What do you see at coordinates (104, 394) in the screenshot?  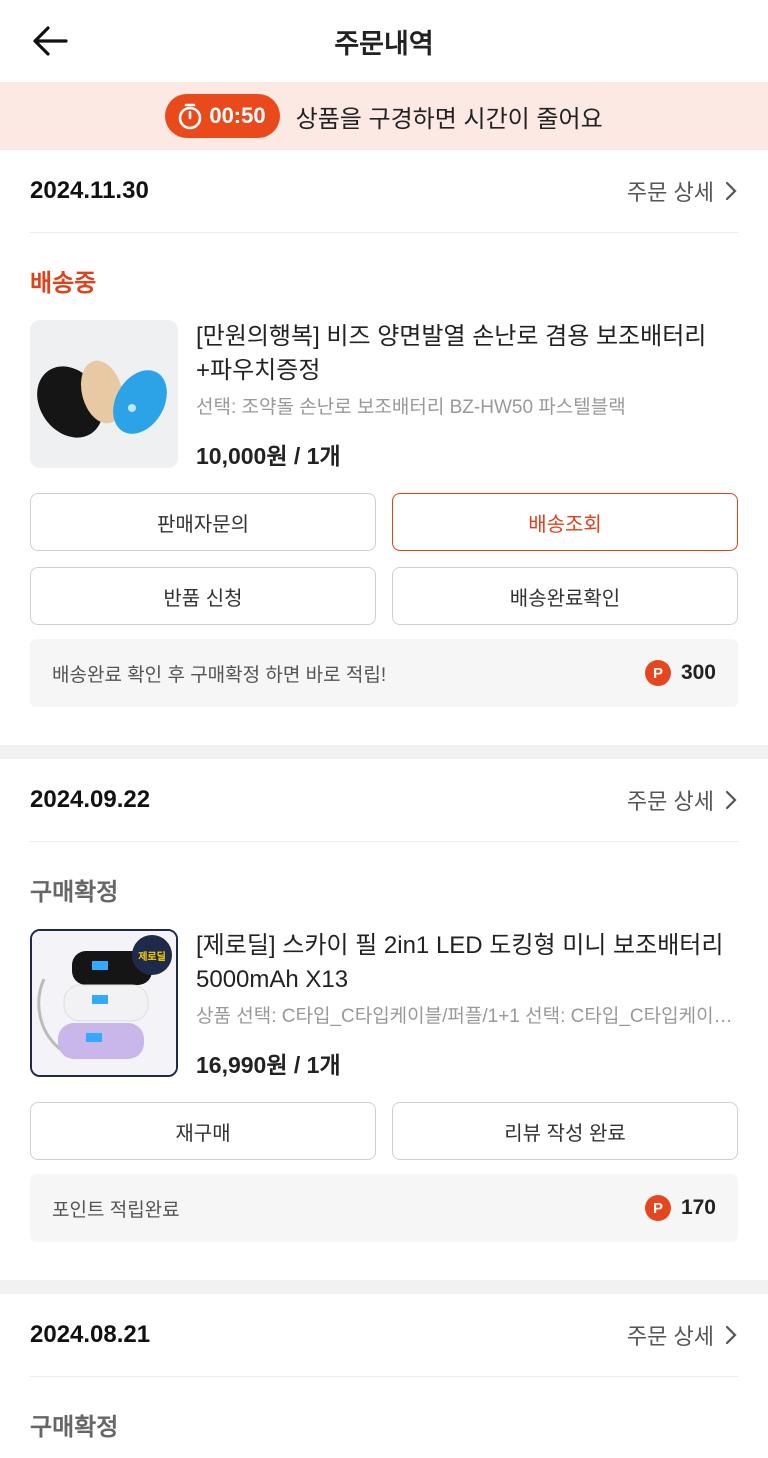 I see `product-thumbnail` at bounding box center [104, 394].